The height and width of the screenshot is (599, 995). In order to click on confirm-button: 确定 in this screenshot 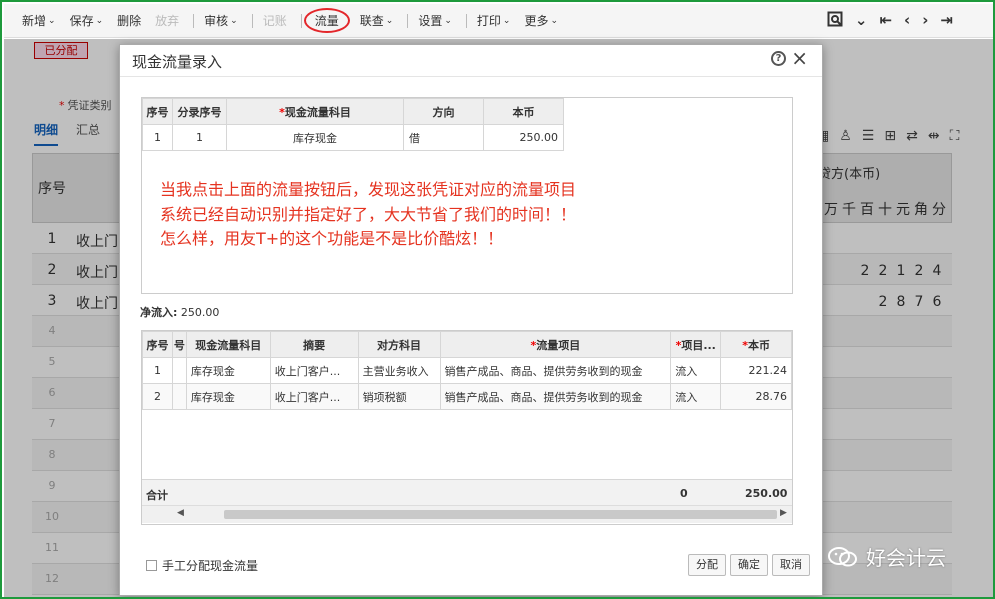, I will do `click(749, 565)`.